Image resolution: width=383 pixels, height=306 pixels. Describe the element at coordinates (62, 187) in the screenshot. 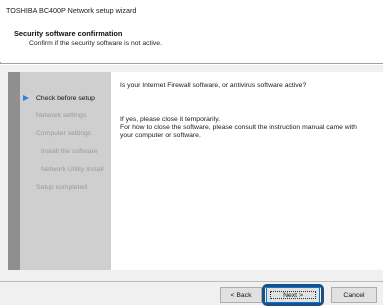

I see `step-setup-completed: Setup completed` at that location.